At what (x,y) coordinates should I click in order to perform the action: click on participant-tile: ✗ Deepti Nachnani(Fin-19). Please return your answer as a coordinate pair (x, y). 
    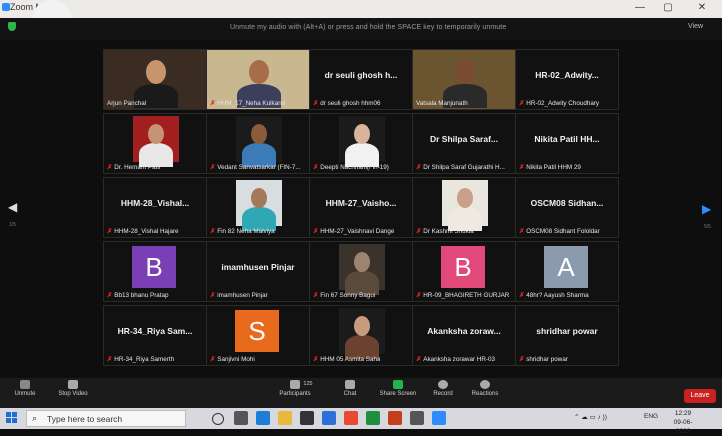
    Looking at the image, I should click on (361, 143).